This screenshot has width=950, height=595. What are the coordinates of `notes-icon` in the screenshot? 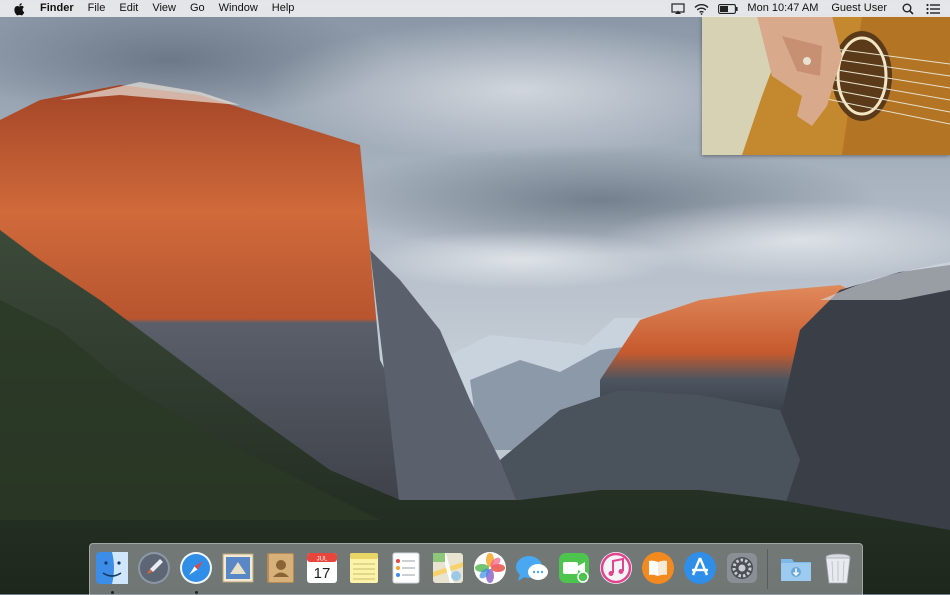 It's located at (364, 568).